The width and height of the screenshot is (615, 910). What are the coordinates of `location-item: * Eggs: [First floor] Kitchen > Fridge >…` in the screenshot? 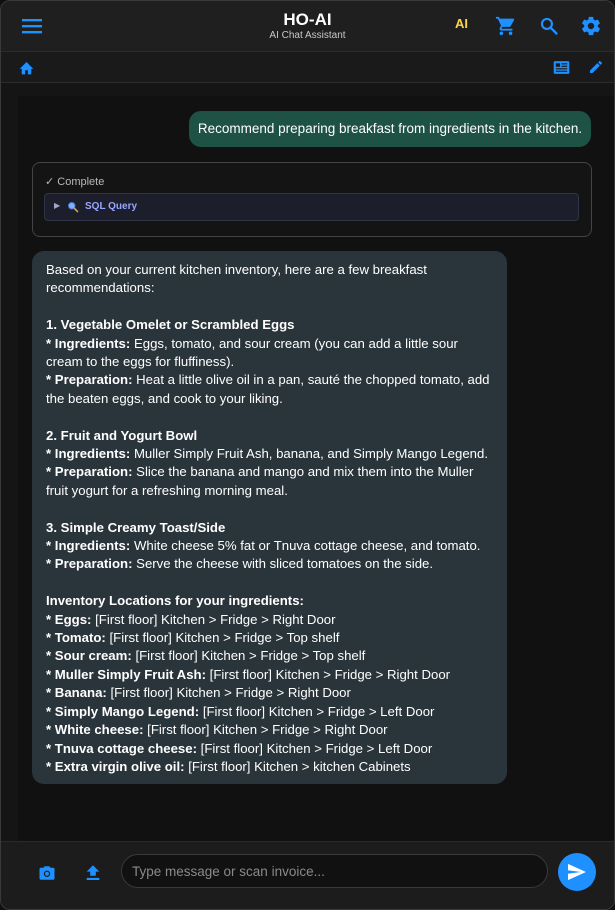 It's located at (191, 619).